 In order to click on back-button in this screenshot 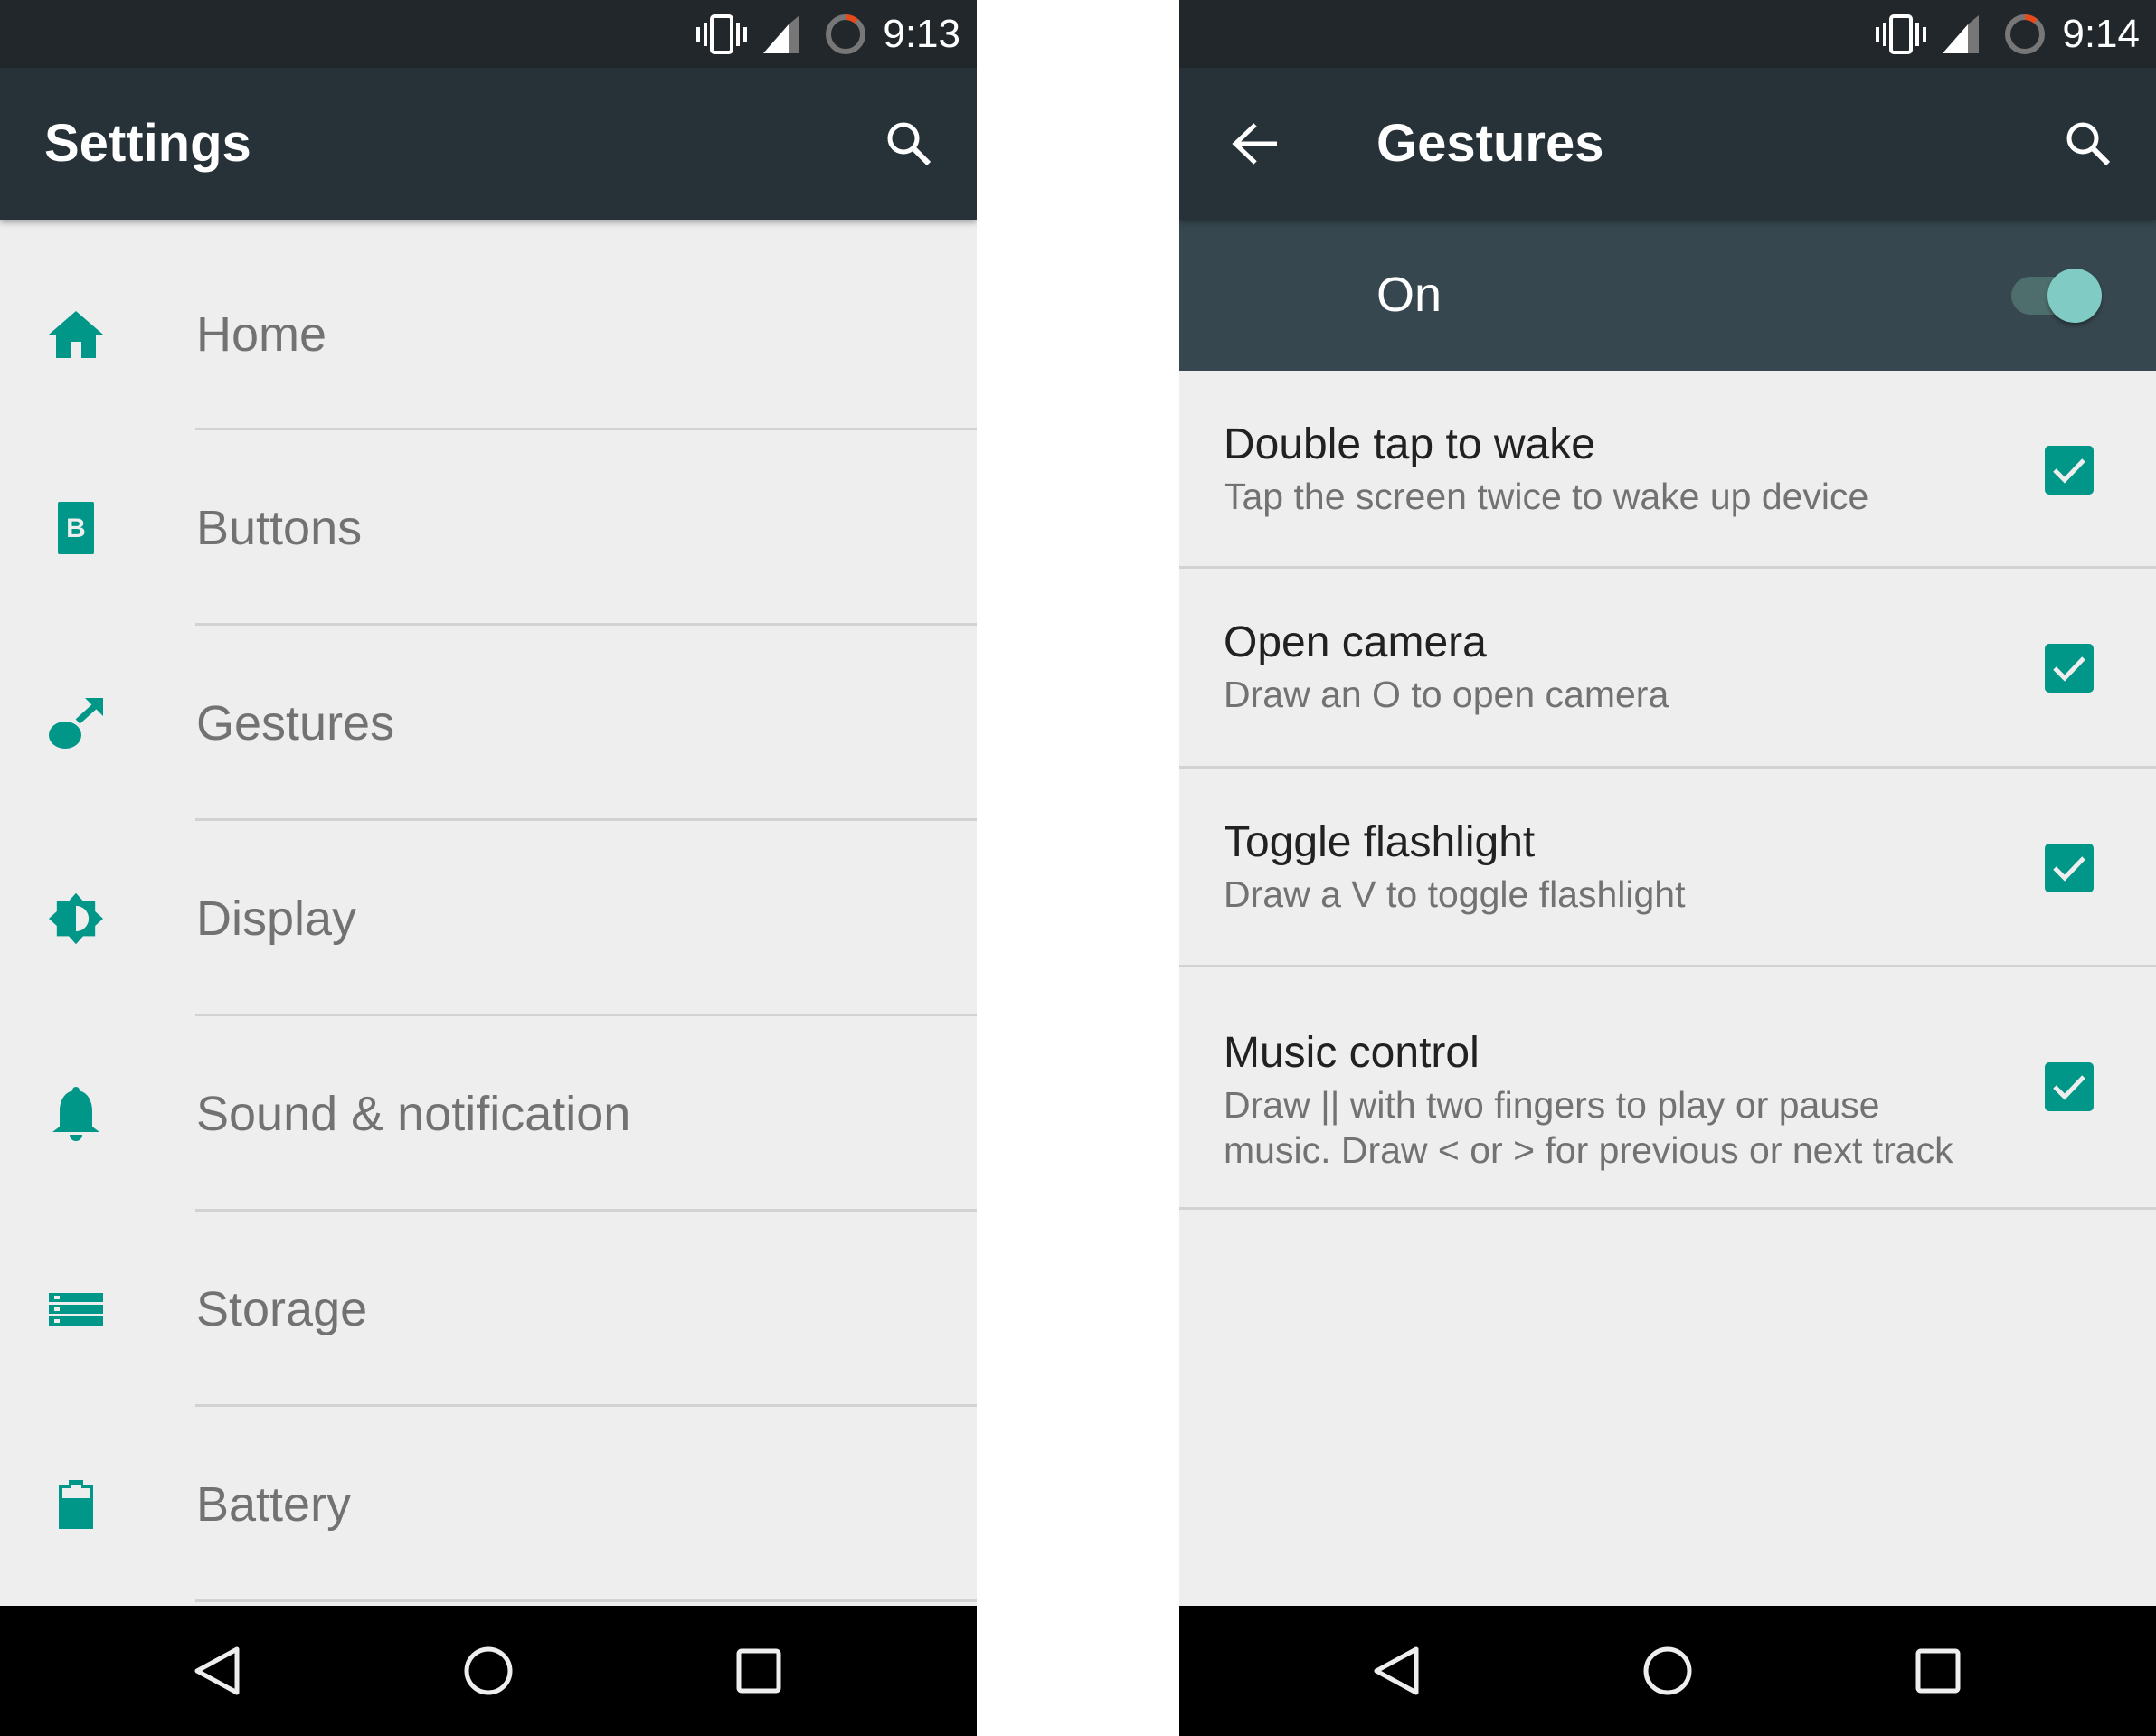, I will do `click(1255, 144)`.